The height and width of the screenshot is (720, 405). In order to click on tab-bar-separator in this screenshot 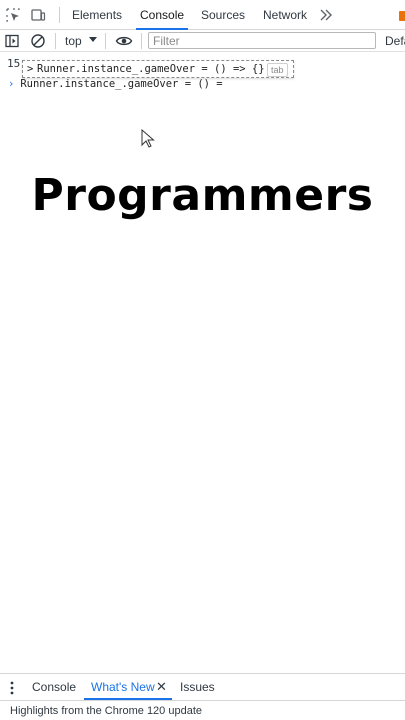, I will do `click(59, 15)`.